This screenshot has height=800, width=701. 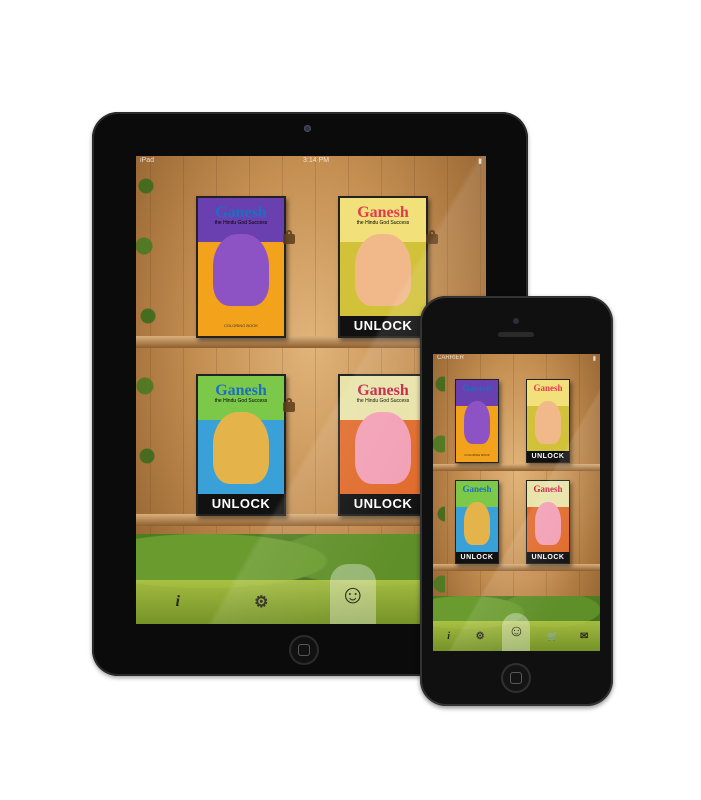 I want to click on iphone-status-bar: CARRIER ▮, so click(x=516, y=358).